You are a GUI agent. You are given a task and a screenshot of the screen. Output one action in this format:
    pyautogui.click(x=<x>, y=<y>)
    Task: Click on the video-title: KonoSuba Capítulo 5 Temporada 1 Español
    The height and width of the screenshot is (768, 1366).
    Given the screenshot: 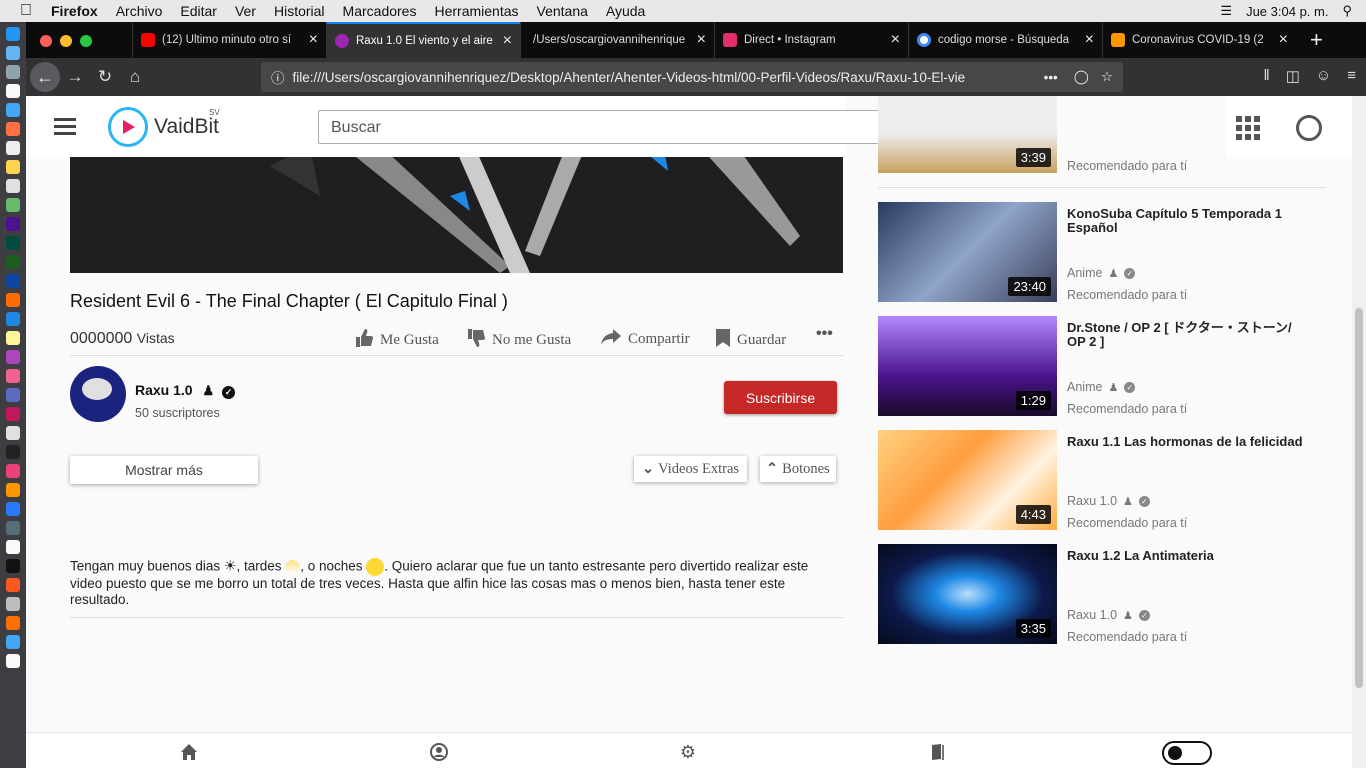 What is the action you would take?
    pyautogui.click(x=1187, y=221)
    